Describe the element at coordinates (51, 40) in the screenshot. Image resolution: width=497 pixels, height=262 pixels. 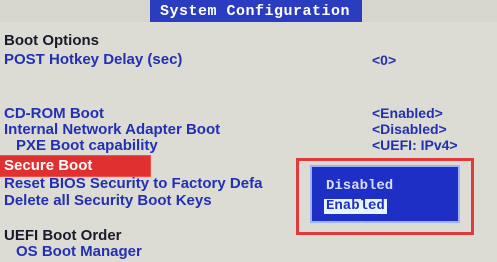
I see `boot-options-header: Boot Options` at that location.